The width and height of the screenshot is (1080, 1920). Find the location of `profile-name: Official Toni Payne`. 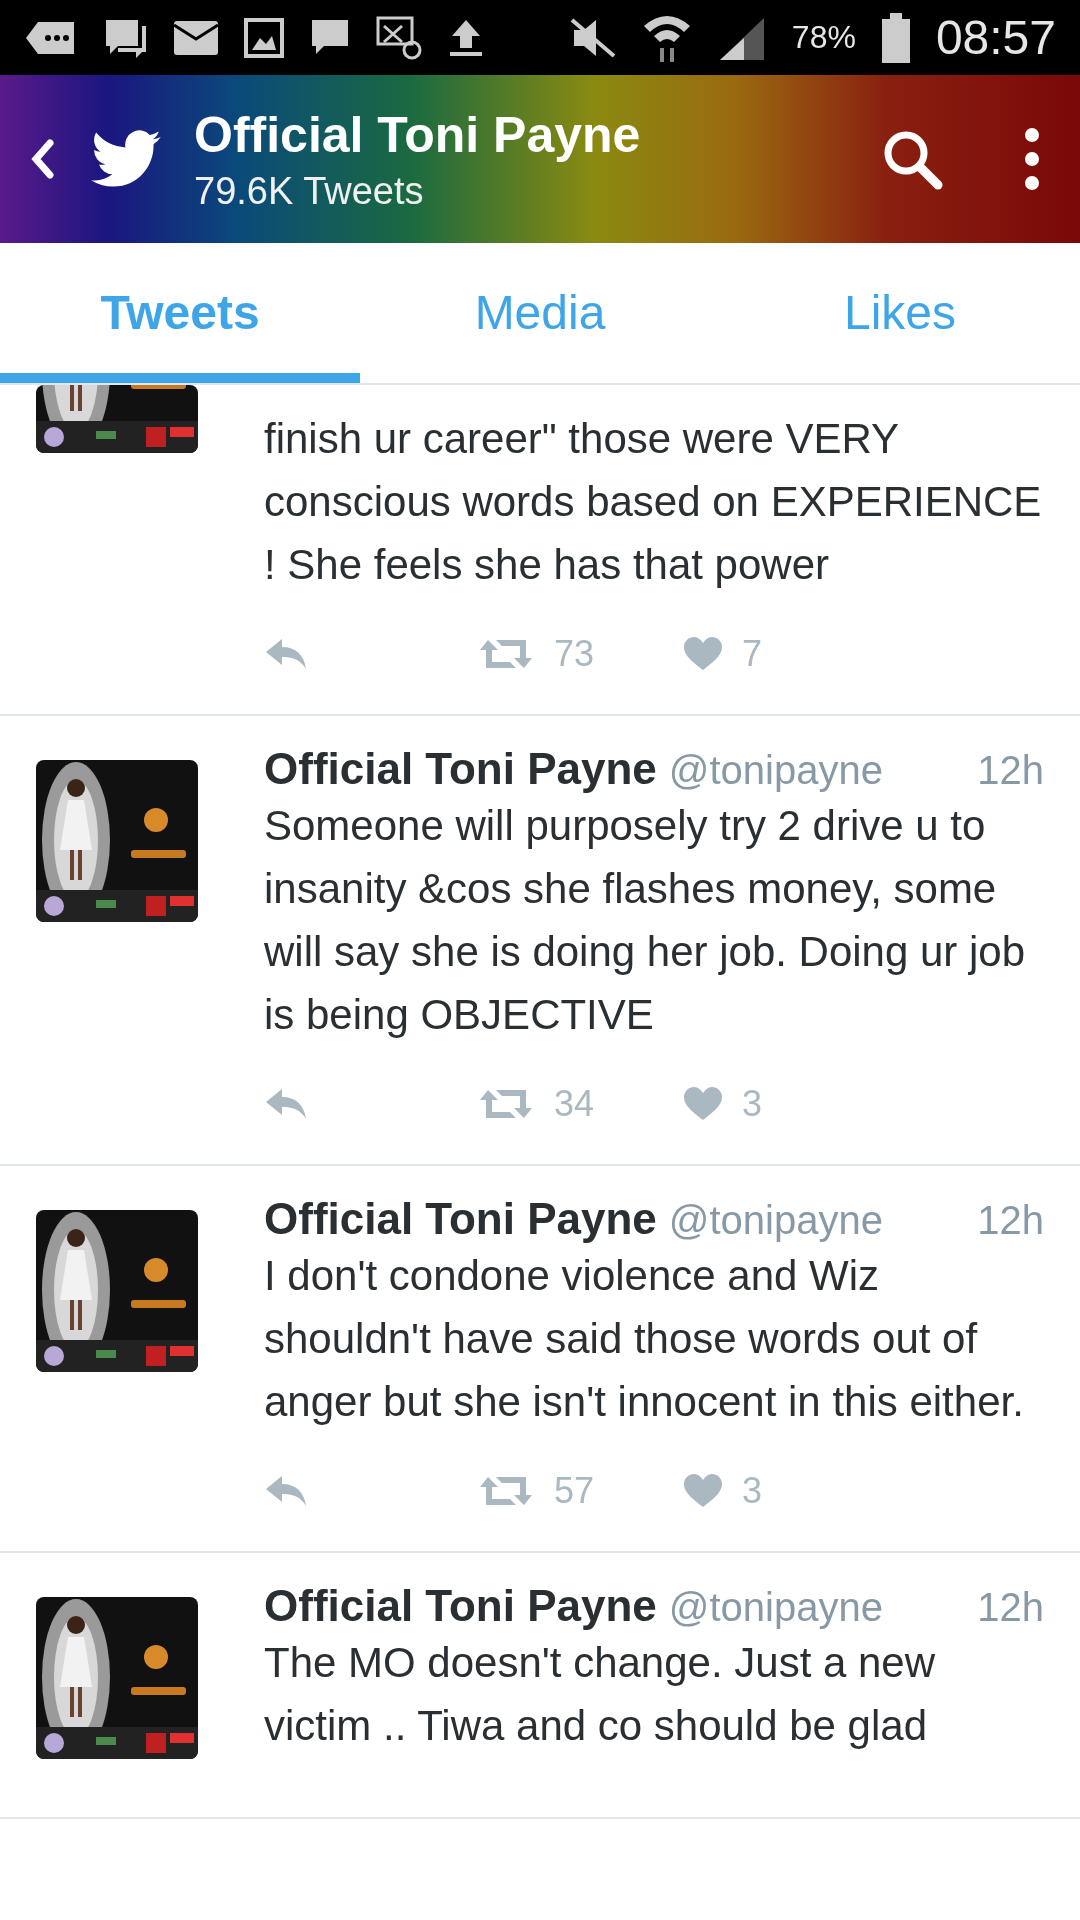

profile-name: Official Toni Payne is located at coordinates (418, 134).